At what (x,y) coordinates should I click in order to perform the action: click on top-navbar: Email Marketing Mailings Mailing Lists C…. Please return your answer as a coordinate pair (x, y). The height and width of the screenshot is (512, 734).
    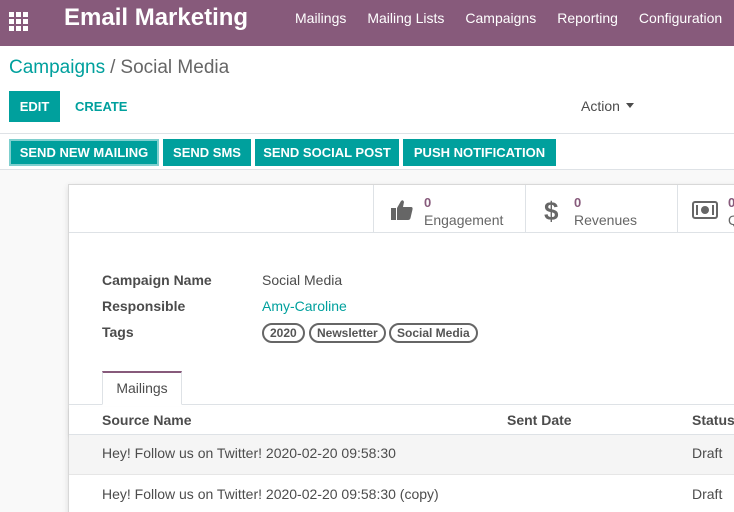
    Looking at the image, I should click on (367, 23).